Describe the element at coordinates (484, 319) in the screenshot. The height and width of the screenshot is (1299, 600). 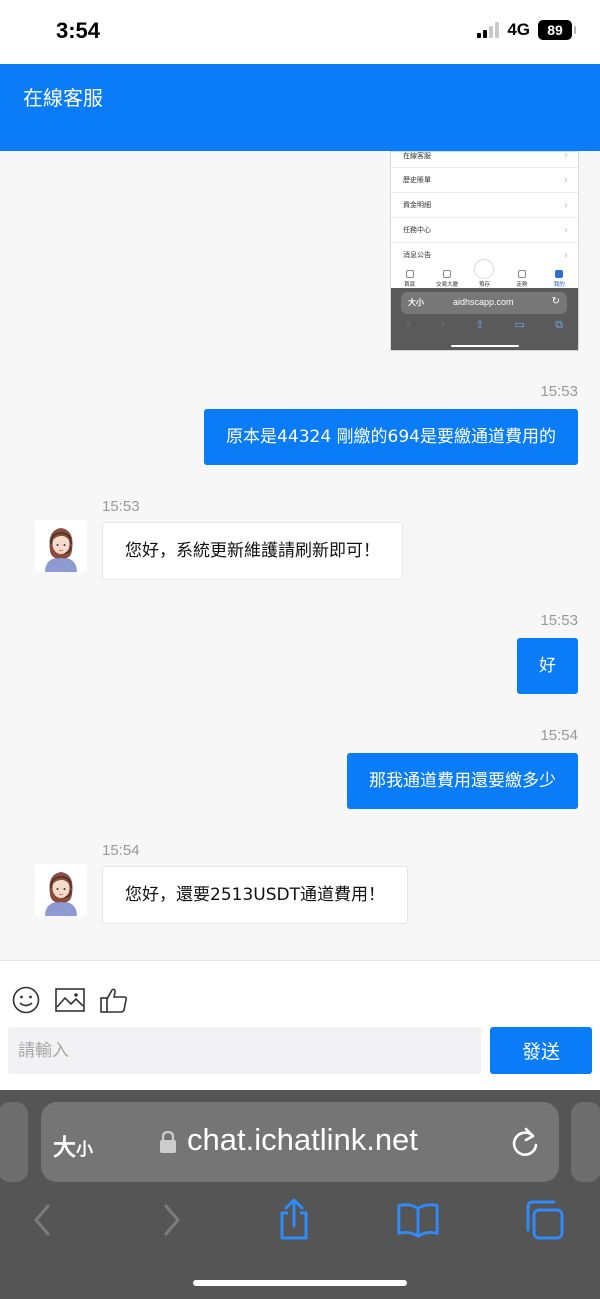
I see `screenshot-browser-bar: 大小 aidhscapp.com ↻ ‹ › ⇪ ▭ ⧉` at that location.